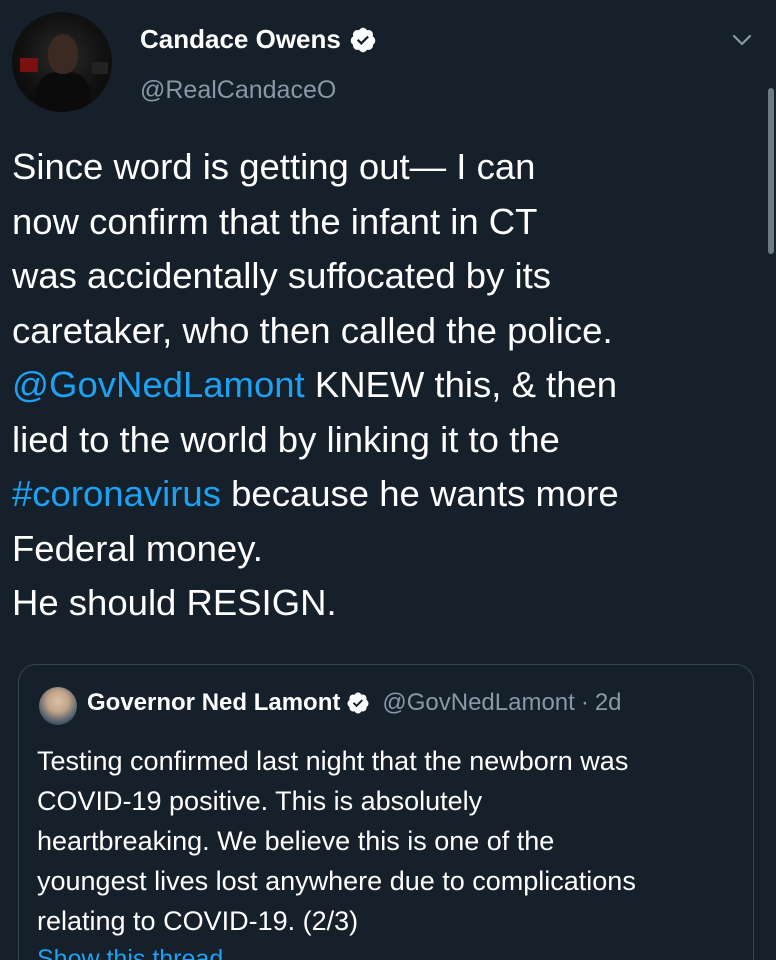  What do you see at coordinates (137, 548) in the screenshot?
I see `tweet-line: Federal money.` at bounding box center [137, 548].